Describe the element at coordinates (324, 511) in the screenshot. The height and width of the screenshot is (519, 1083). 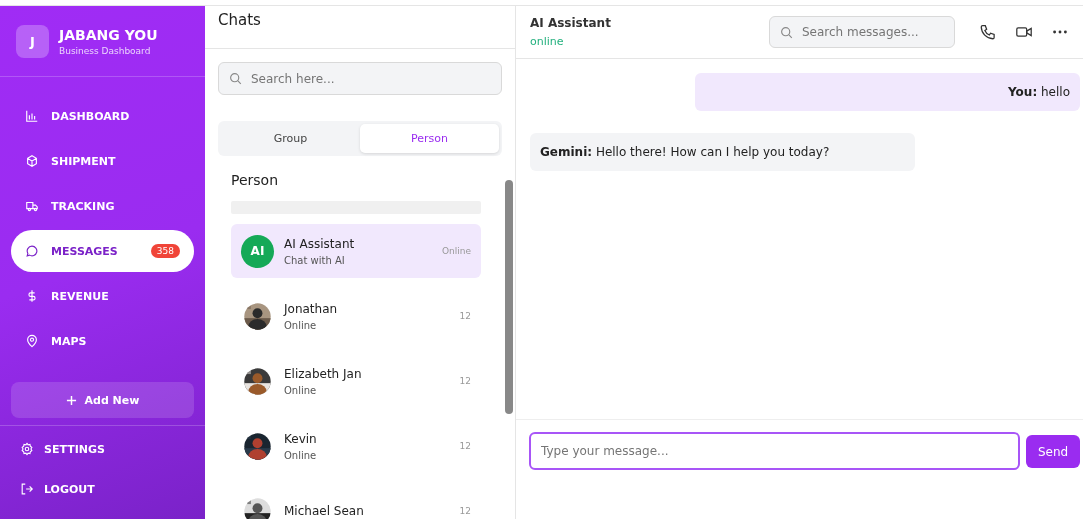
I see `contact-name: Michael Sean` at that location.